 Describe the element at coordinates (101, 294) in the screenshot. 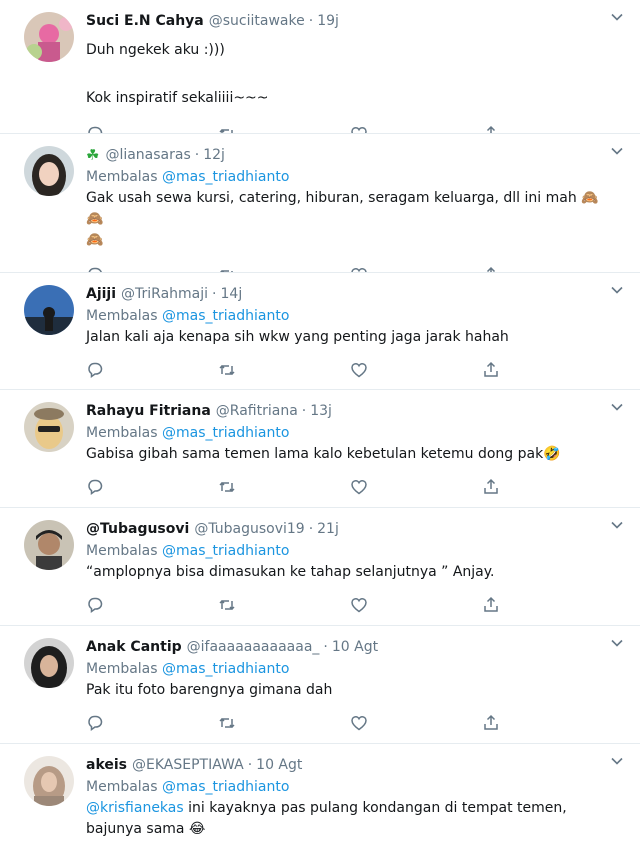

I see `display-name: Ajiji` at that location.